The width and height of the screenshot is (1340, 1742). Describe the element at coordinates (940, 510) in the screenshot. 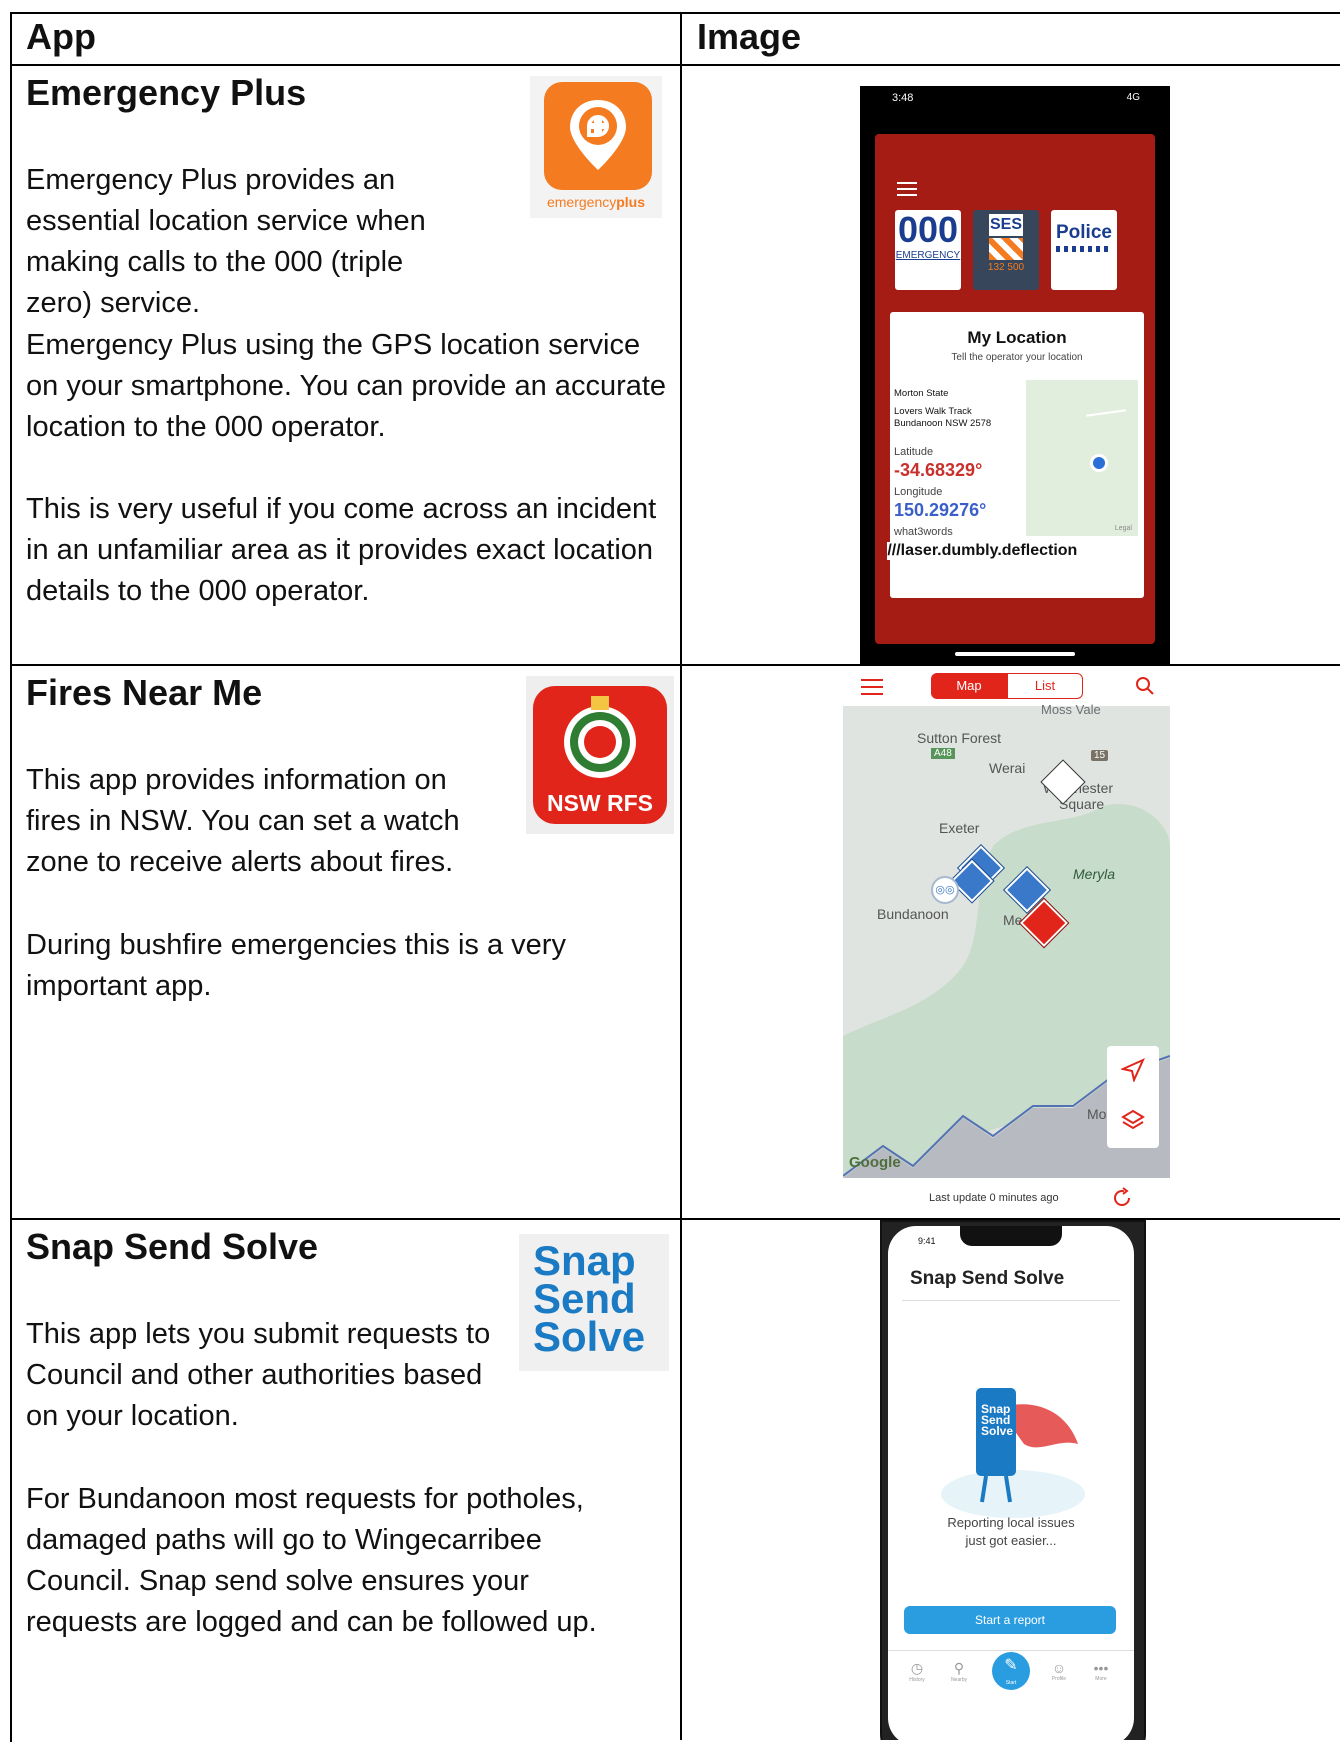

I see `longitude-value: 150.29276°` at that location.